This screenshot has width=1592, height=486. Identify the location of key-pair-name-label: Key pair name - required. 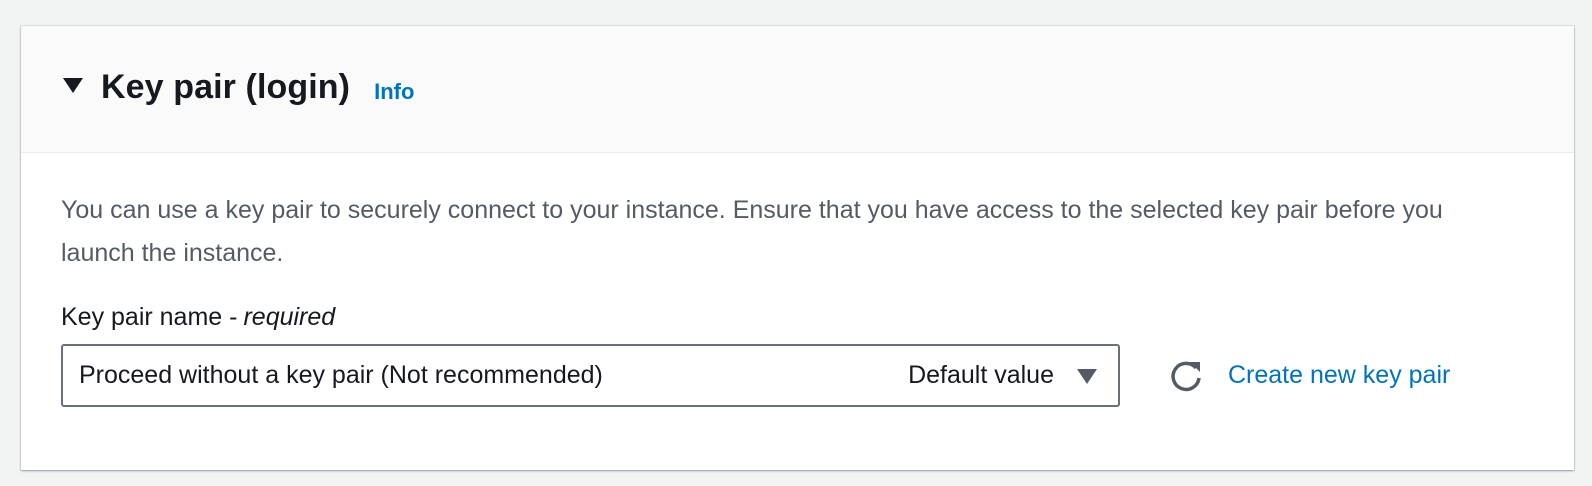
(797, 317).